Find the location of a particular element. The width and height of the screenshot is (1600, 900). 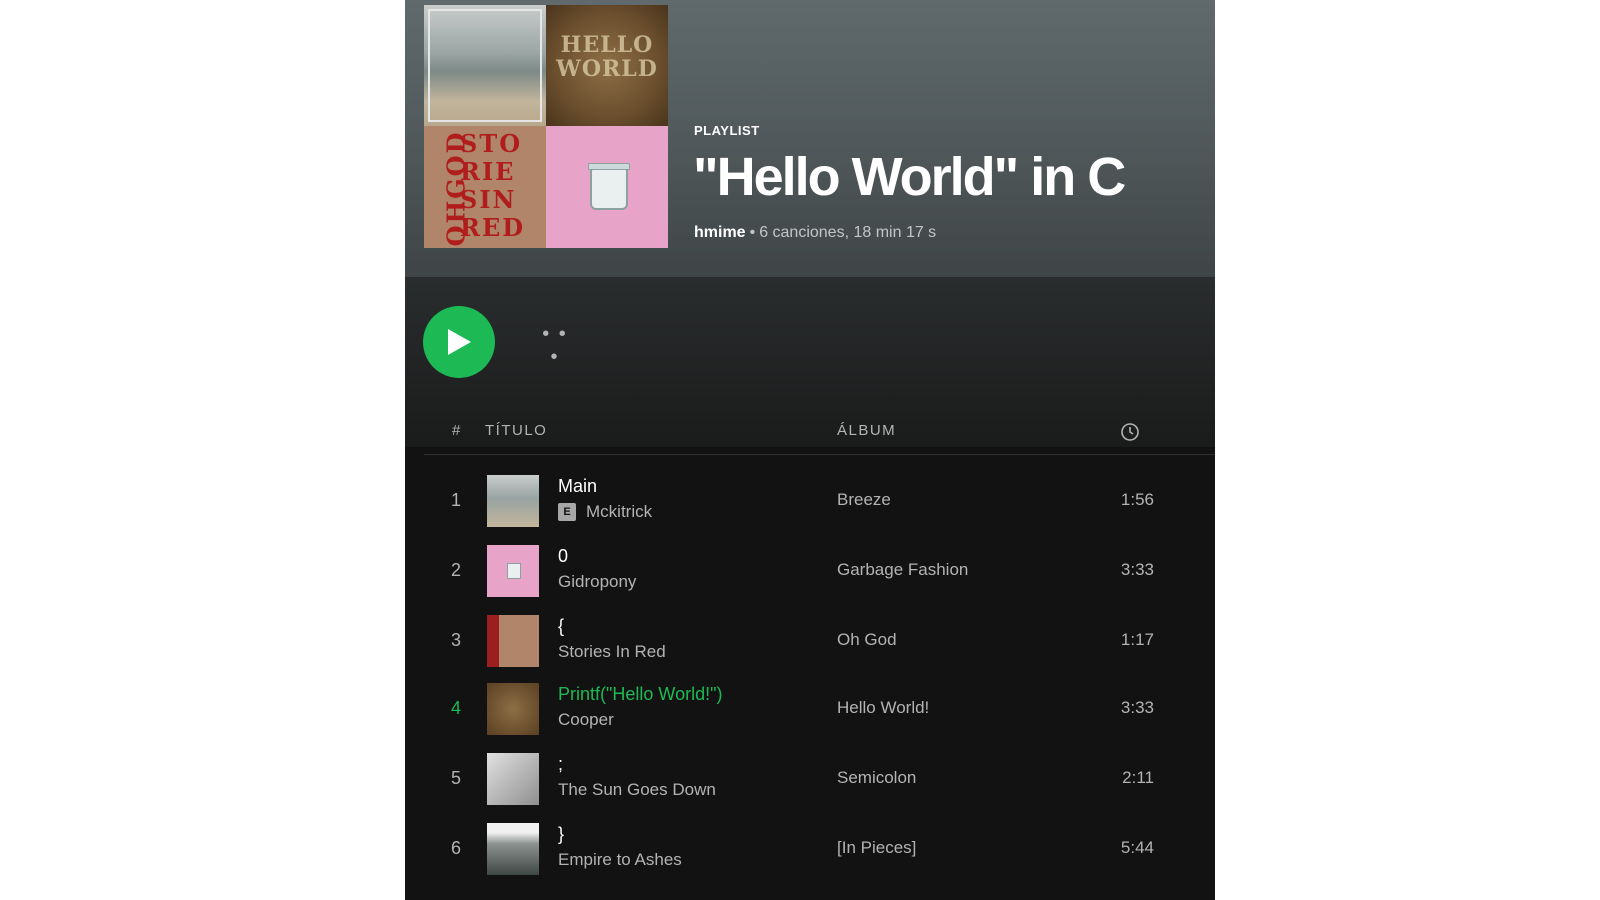

cover-tile-hello-world-text: HELLO WORLD is located at coordinates (607, 57).